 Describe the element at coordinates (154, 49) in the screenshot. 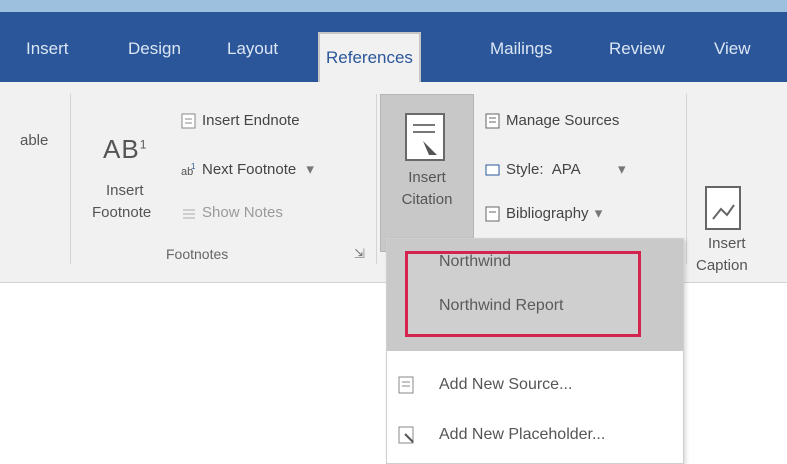

I see `tab-design: Design` at that location.